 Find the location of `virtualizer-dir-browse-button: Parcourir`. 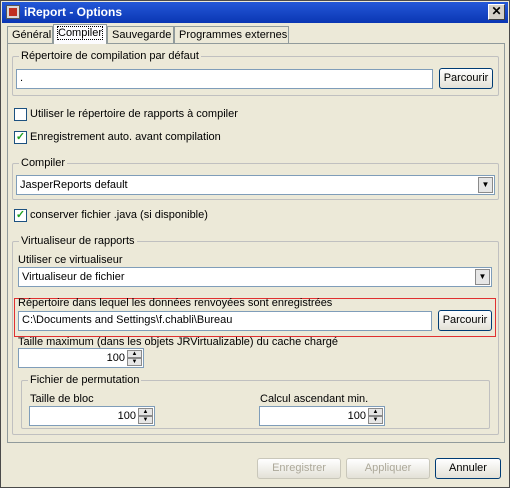

virtualizer-dir-browse-button: Parcourir is located at coordinates (465, 320).